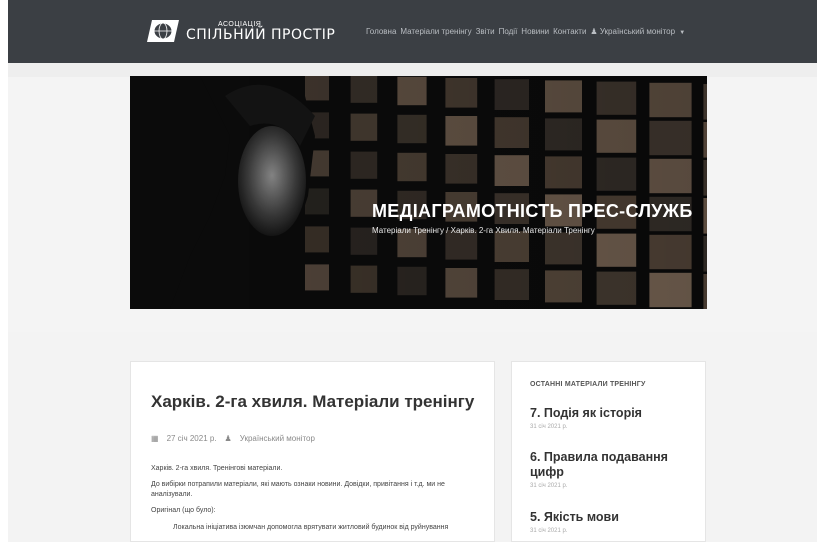 The height and width of the screenshot is (542, 817). Describe the element at coordinates (163, 31) in the screenshot. I see `logo-globe-icon` at that location.